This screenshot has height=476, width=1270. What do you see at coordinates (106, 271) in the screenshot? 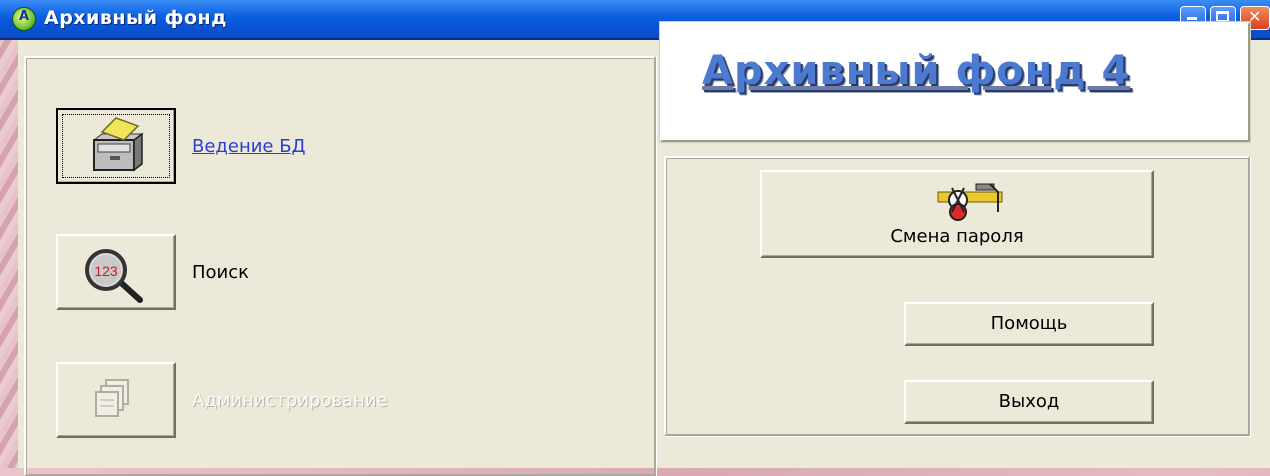
I see `svg-text: 123` at bounding box center [106, 271].